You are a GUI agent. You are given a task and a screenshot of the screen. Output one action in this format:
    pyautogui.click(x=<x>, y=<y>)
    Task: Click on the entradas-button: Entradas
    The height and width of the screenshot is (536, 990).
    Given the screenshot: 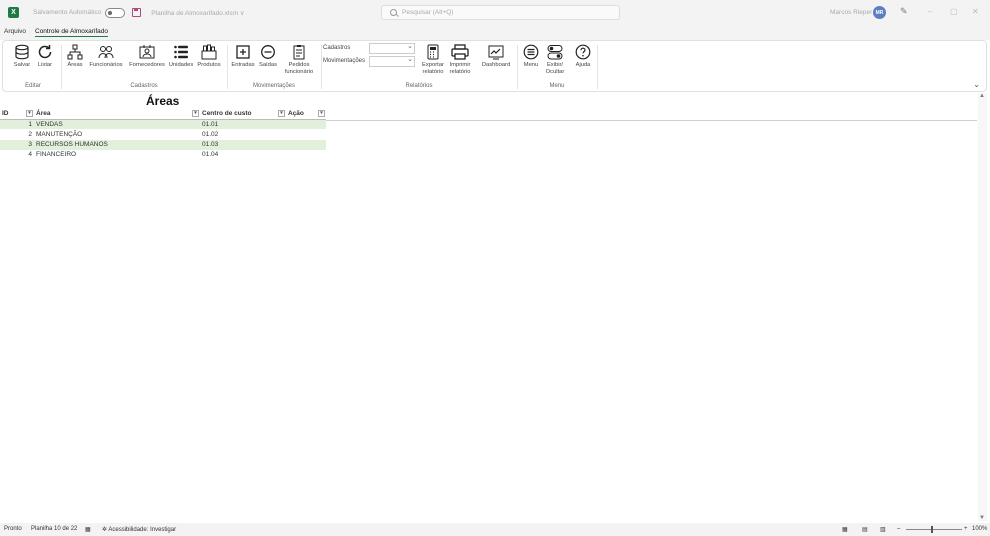 What is the action you would take?
    pyautogui.click(x=243, y=56)
    